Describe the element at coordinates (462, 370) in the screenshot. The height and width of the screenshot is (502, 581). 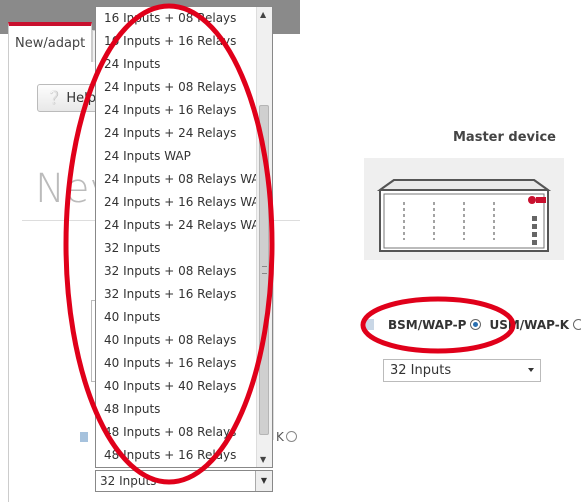
I see `master-inputs-select: 32 Inputs` at that location.